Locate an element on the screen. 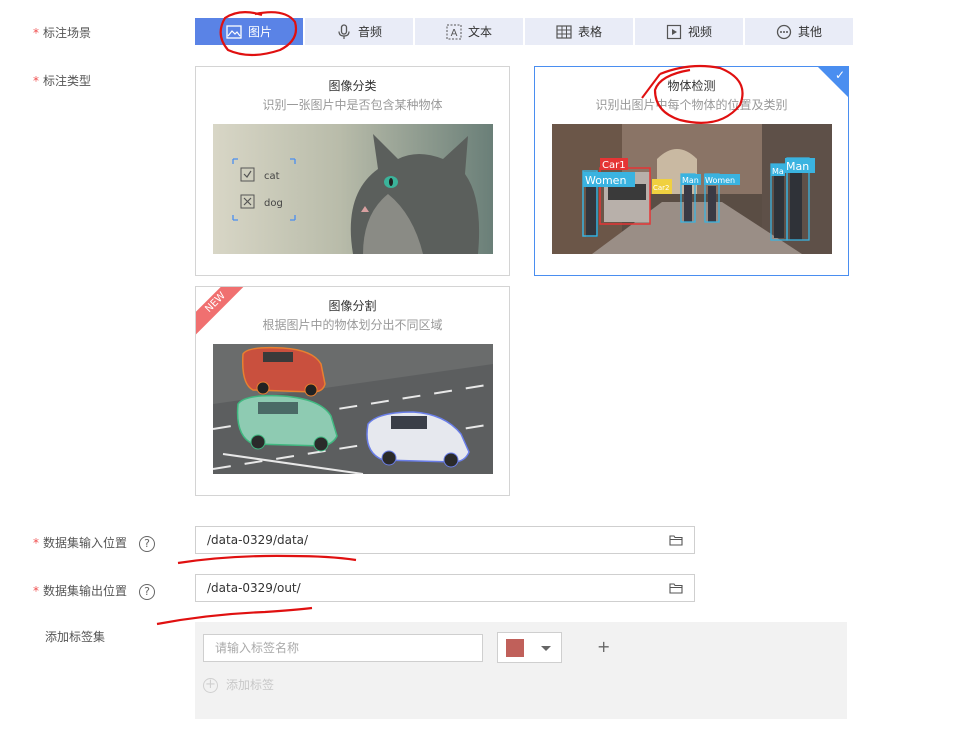 The height and width of the screenshot is (737, 974). tab-other-label: 其他 is located at coordinates (809, 32).